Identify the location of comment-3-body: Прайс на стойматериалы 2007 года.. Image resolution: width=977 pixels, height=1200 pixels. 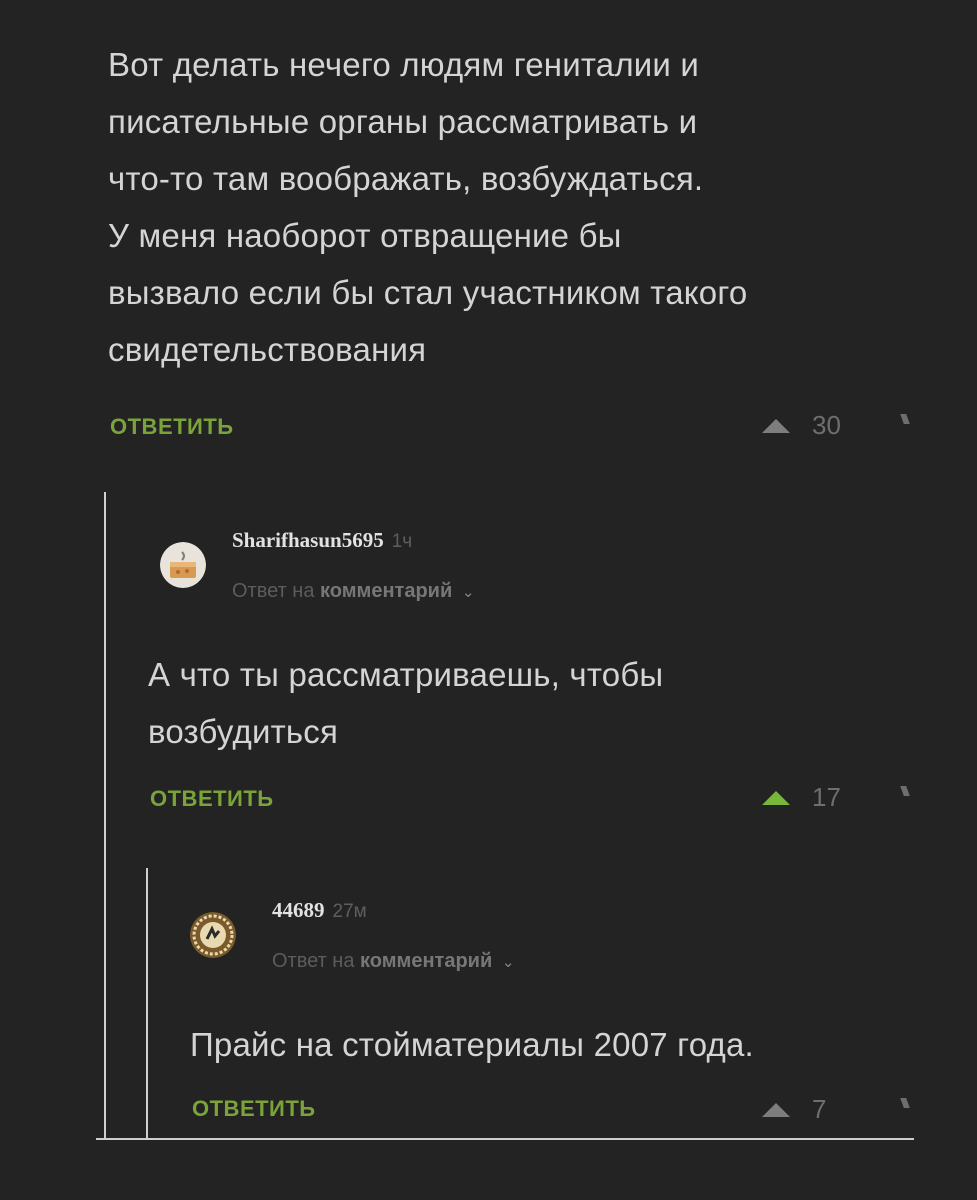
(472, 1044).